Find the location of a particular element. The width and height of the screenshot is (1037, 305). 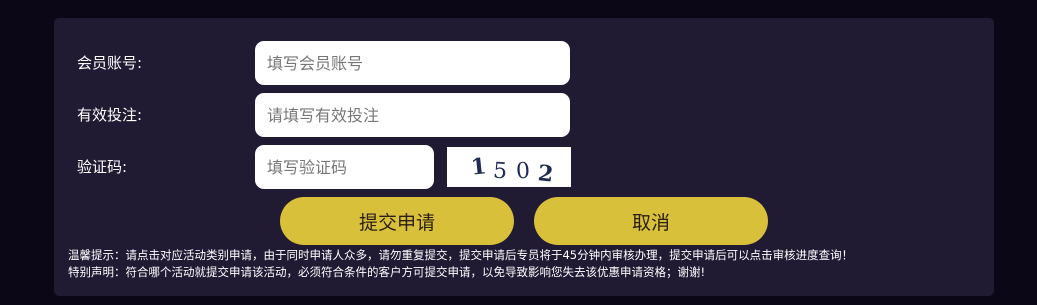

member-account-input is located at coordinates (412, 63).